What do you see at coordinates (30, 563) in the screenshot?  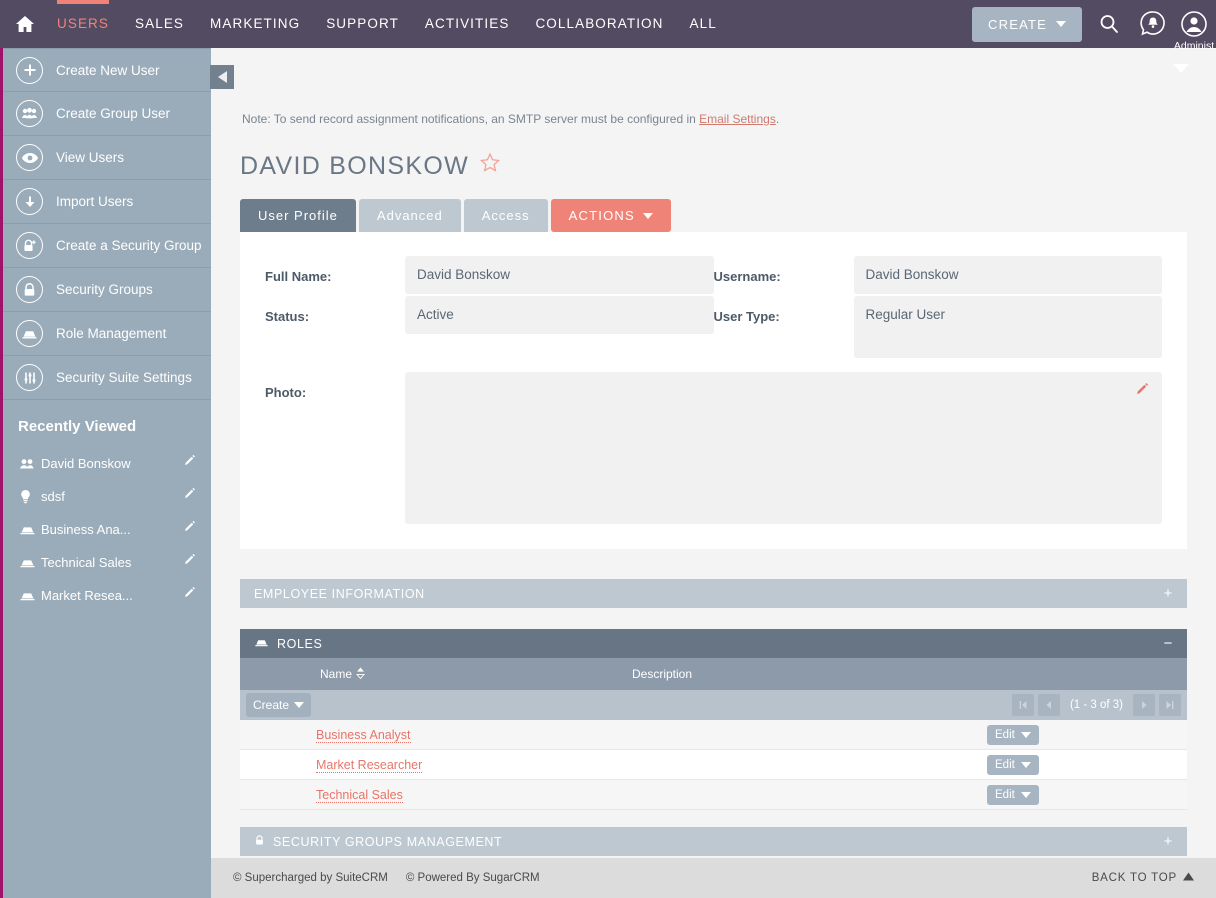 I see `roles-icon` at bounding box center [30, 563].